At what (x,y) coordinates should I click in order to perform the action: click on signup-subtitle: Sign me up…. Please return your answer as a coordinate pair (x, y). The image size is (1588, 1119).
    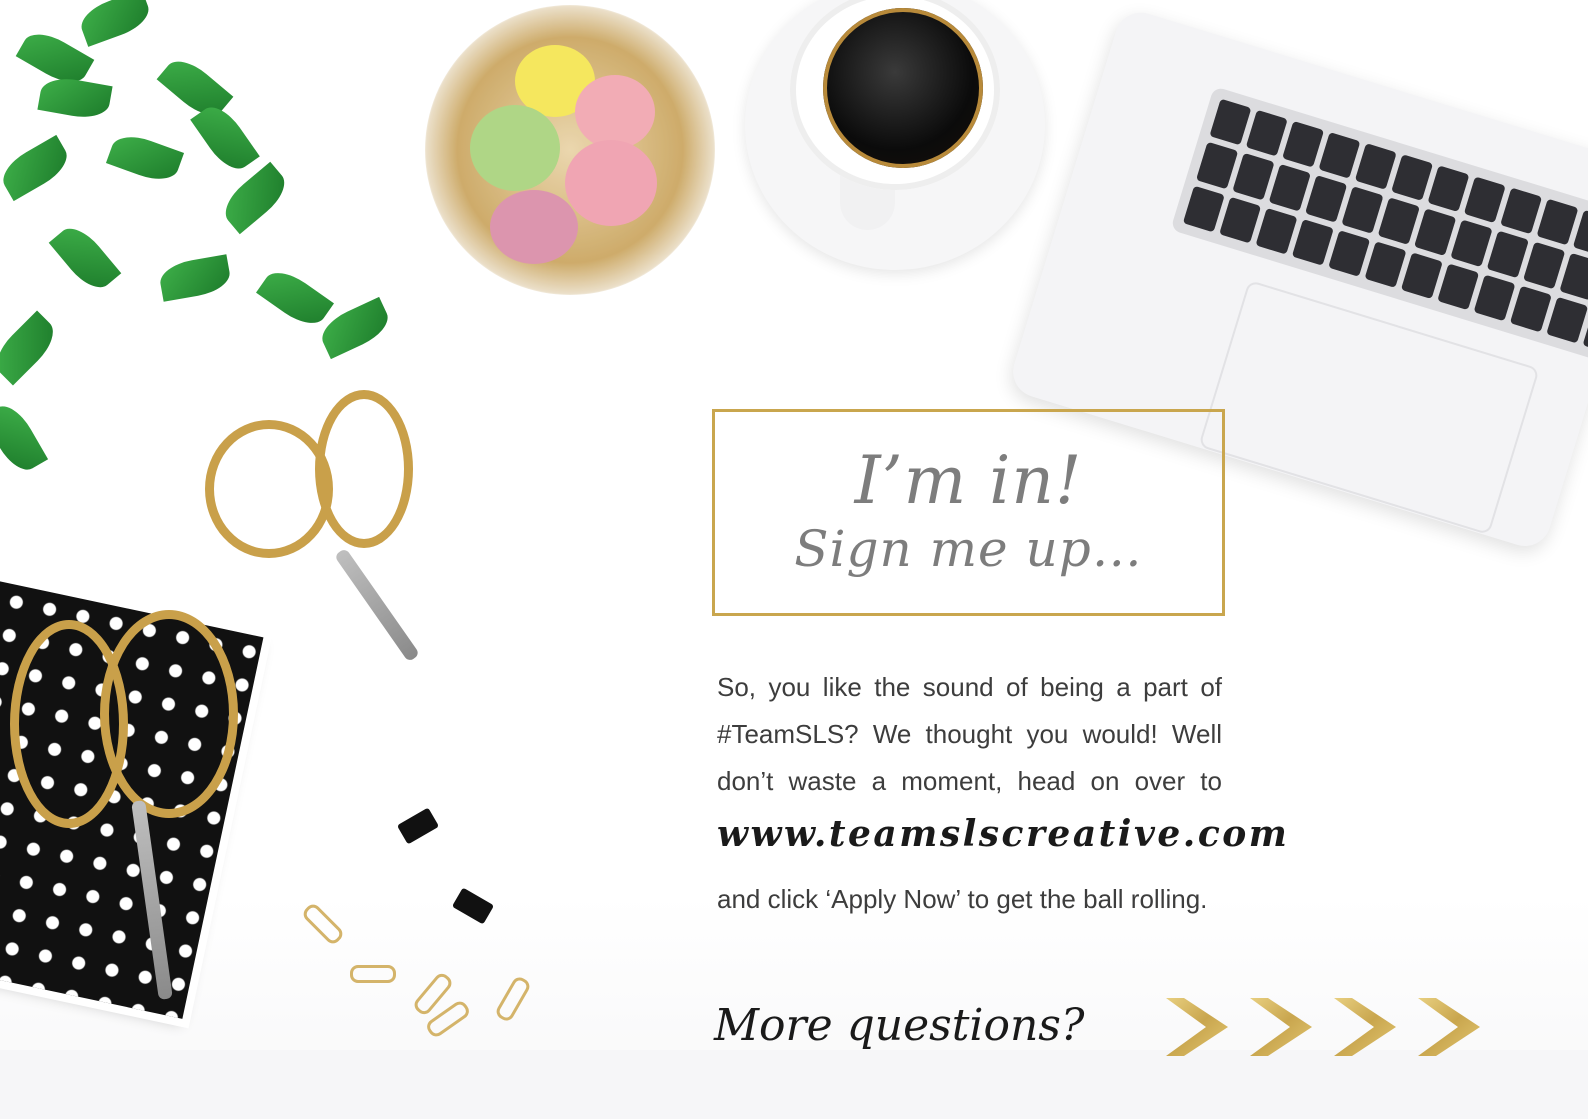
    Looking at the image, I should click on (968, 549).